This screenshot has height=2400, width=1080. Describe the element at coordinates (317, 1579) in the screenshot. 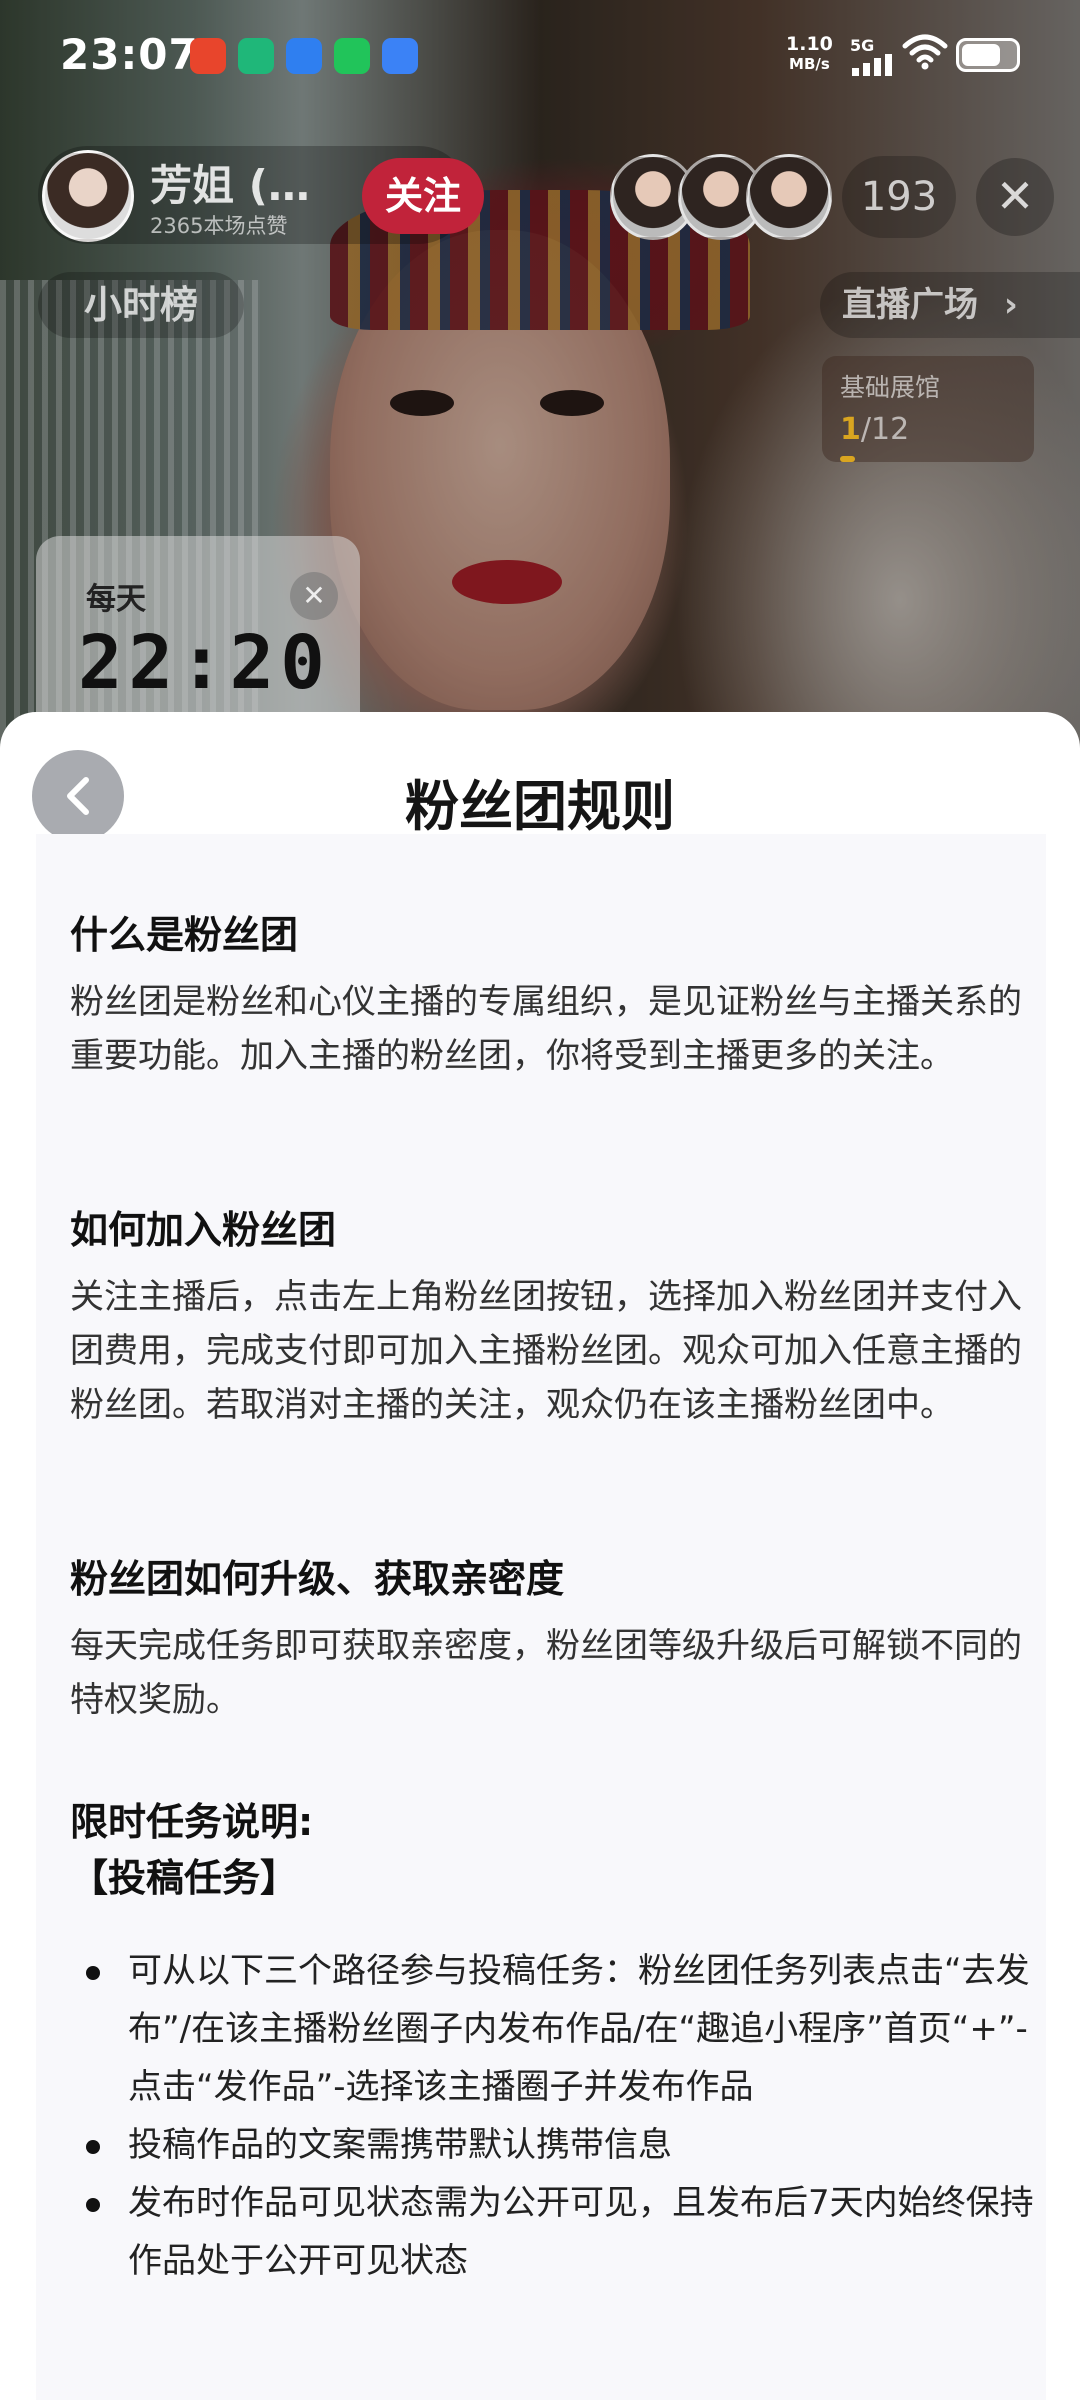

I see `section-heading: 粉丝团如何升级、获取亲密度` at that location.